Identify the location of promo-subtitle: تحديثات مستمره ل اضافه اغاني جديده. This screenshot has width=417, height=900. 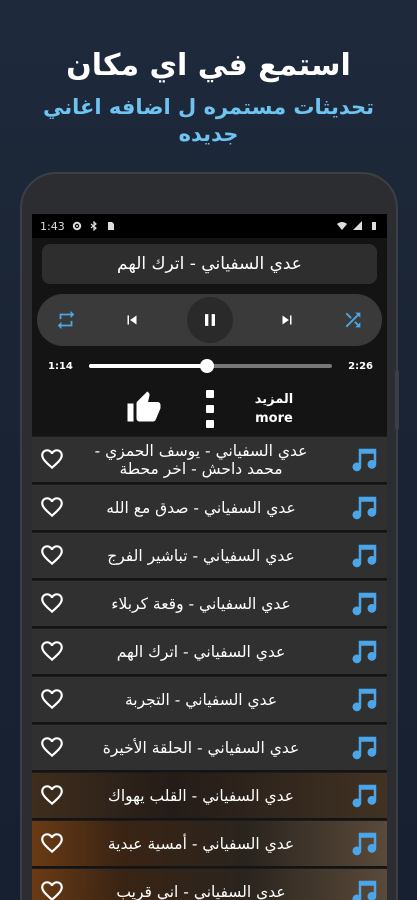
(208, 120).